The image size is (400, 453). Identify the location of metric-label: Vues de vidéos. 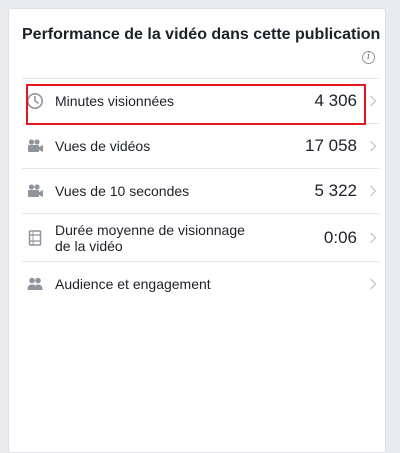
(103, 146).